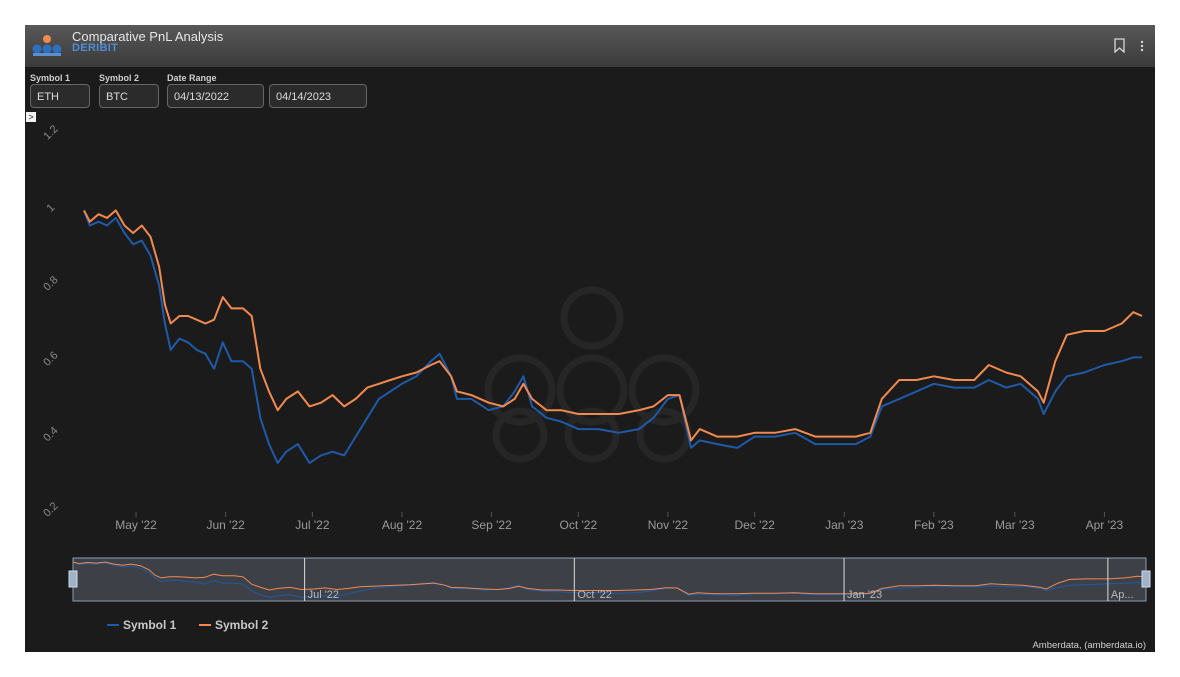 This screenshot has height=677, width=1180. What do you see at coordinates (1089, 645) in the screenshot?
I see `credit-text: Amberdata, (amberdata.io)` at bounding box center [1089, 645].